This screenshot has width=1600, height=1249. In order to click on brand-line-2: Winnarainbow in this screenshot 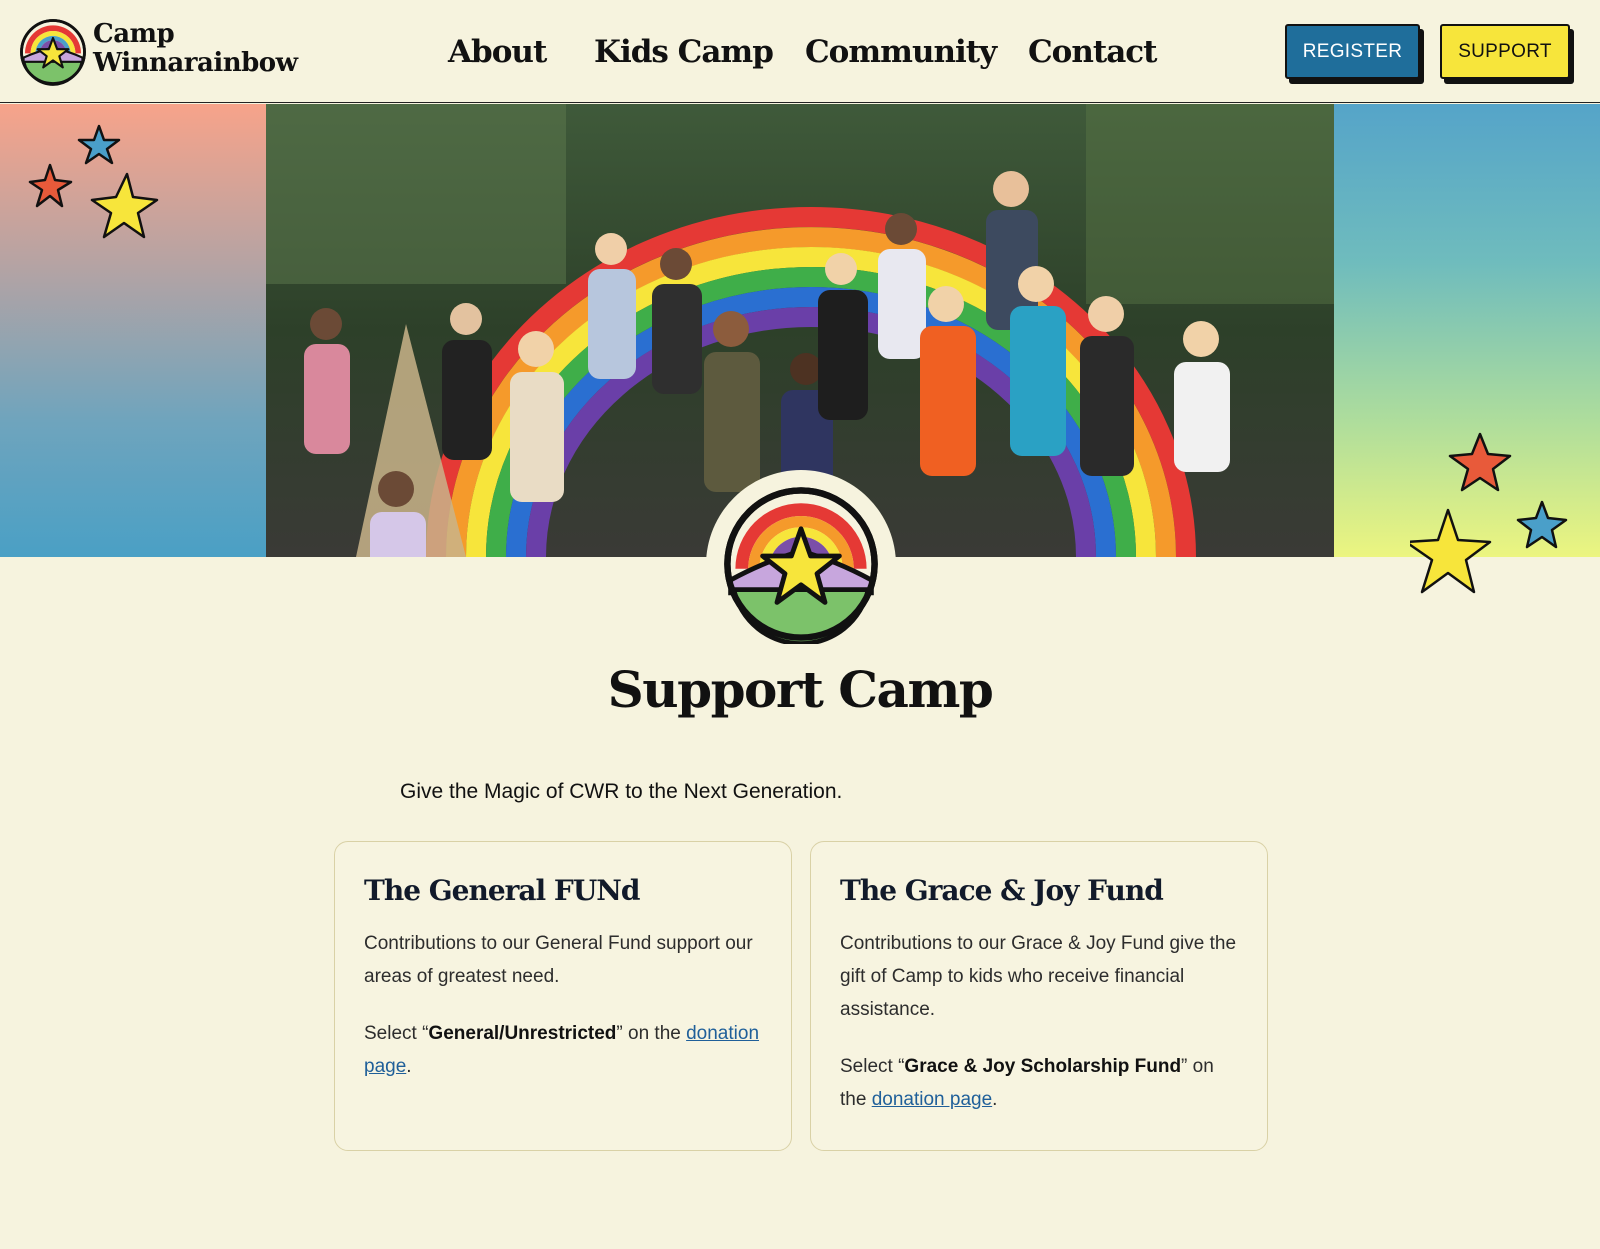, I will do `click(195, 63)`.